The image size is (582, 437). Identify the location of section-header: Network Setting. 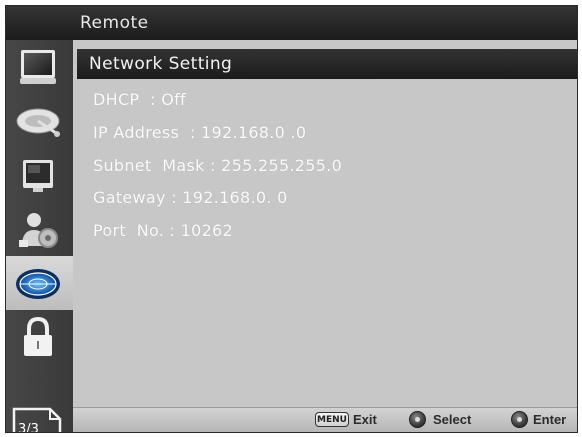
(327, 64).